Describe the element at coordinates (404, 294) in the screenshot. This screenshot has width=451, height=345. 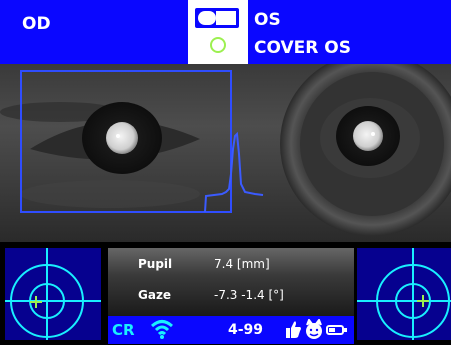
I see `os-gaze-target` at that location.